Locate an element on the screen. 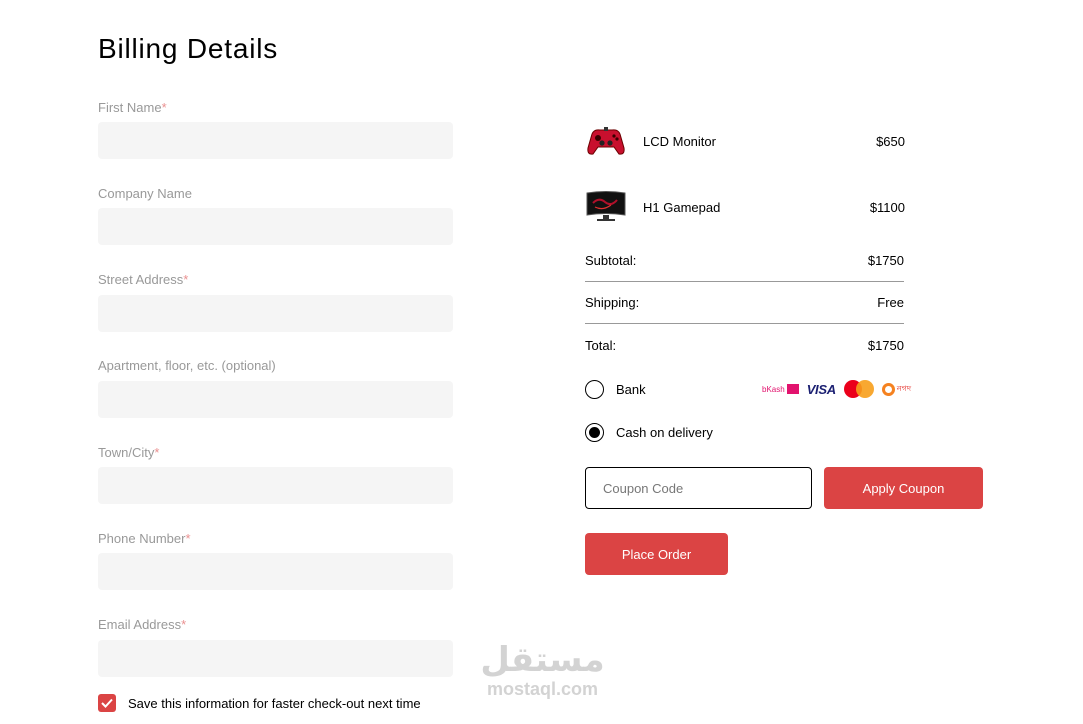  total-label: Total: is located at coordinates (601, 345).